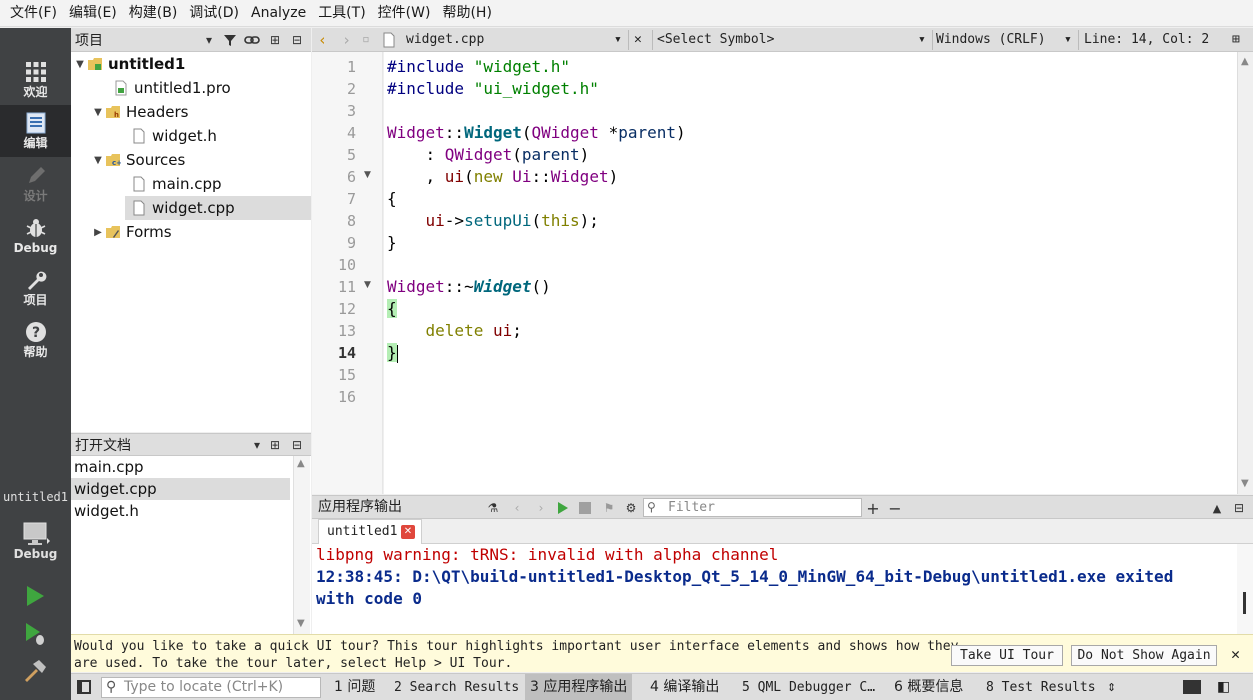 This screenshot has height=700, width=1253. Describe the element at coordinates (278, 13) in the screenshot. I see `menu-analyze: Analyze` at that location.